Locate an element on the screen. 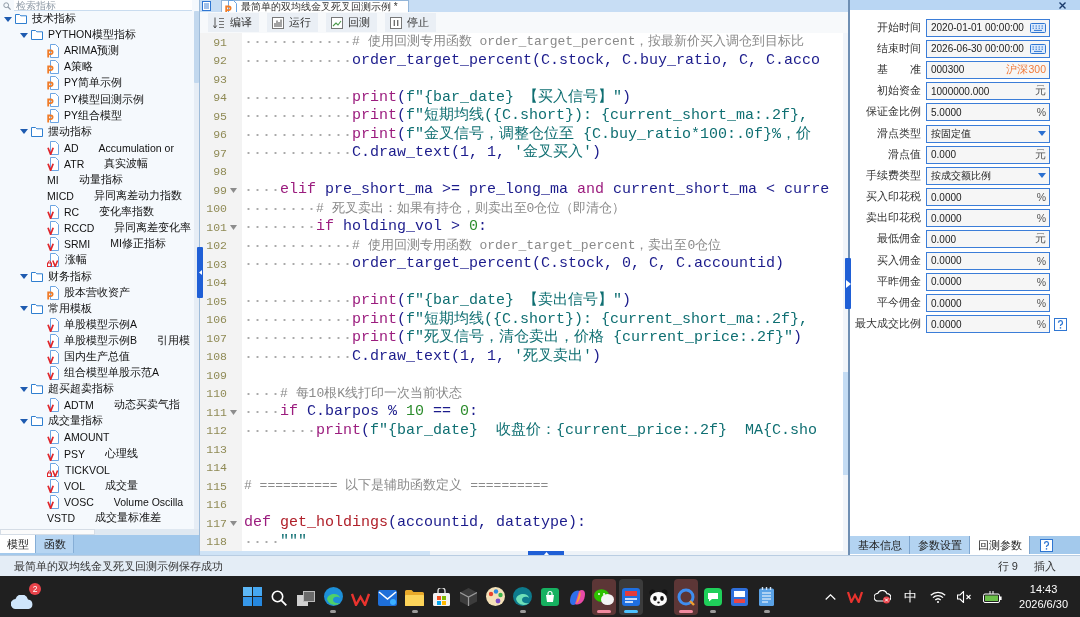 This screenshot has height=617, width=1080. input-field: 000300 沪深300 is located at coordinates (988, 69).